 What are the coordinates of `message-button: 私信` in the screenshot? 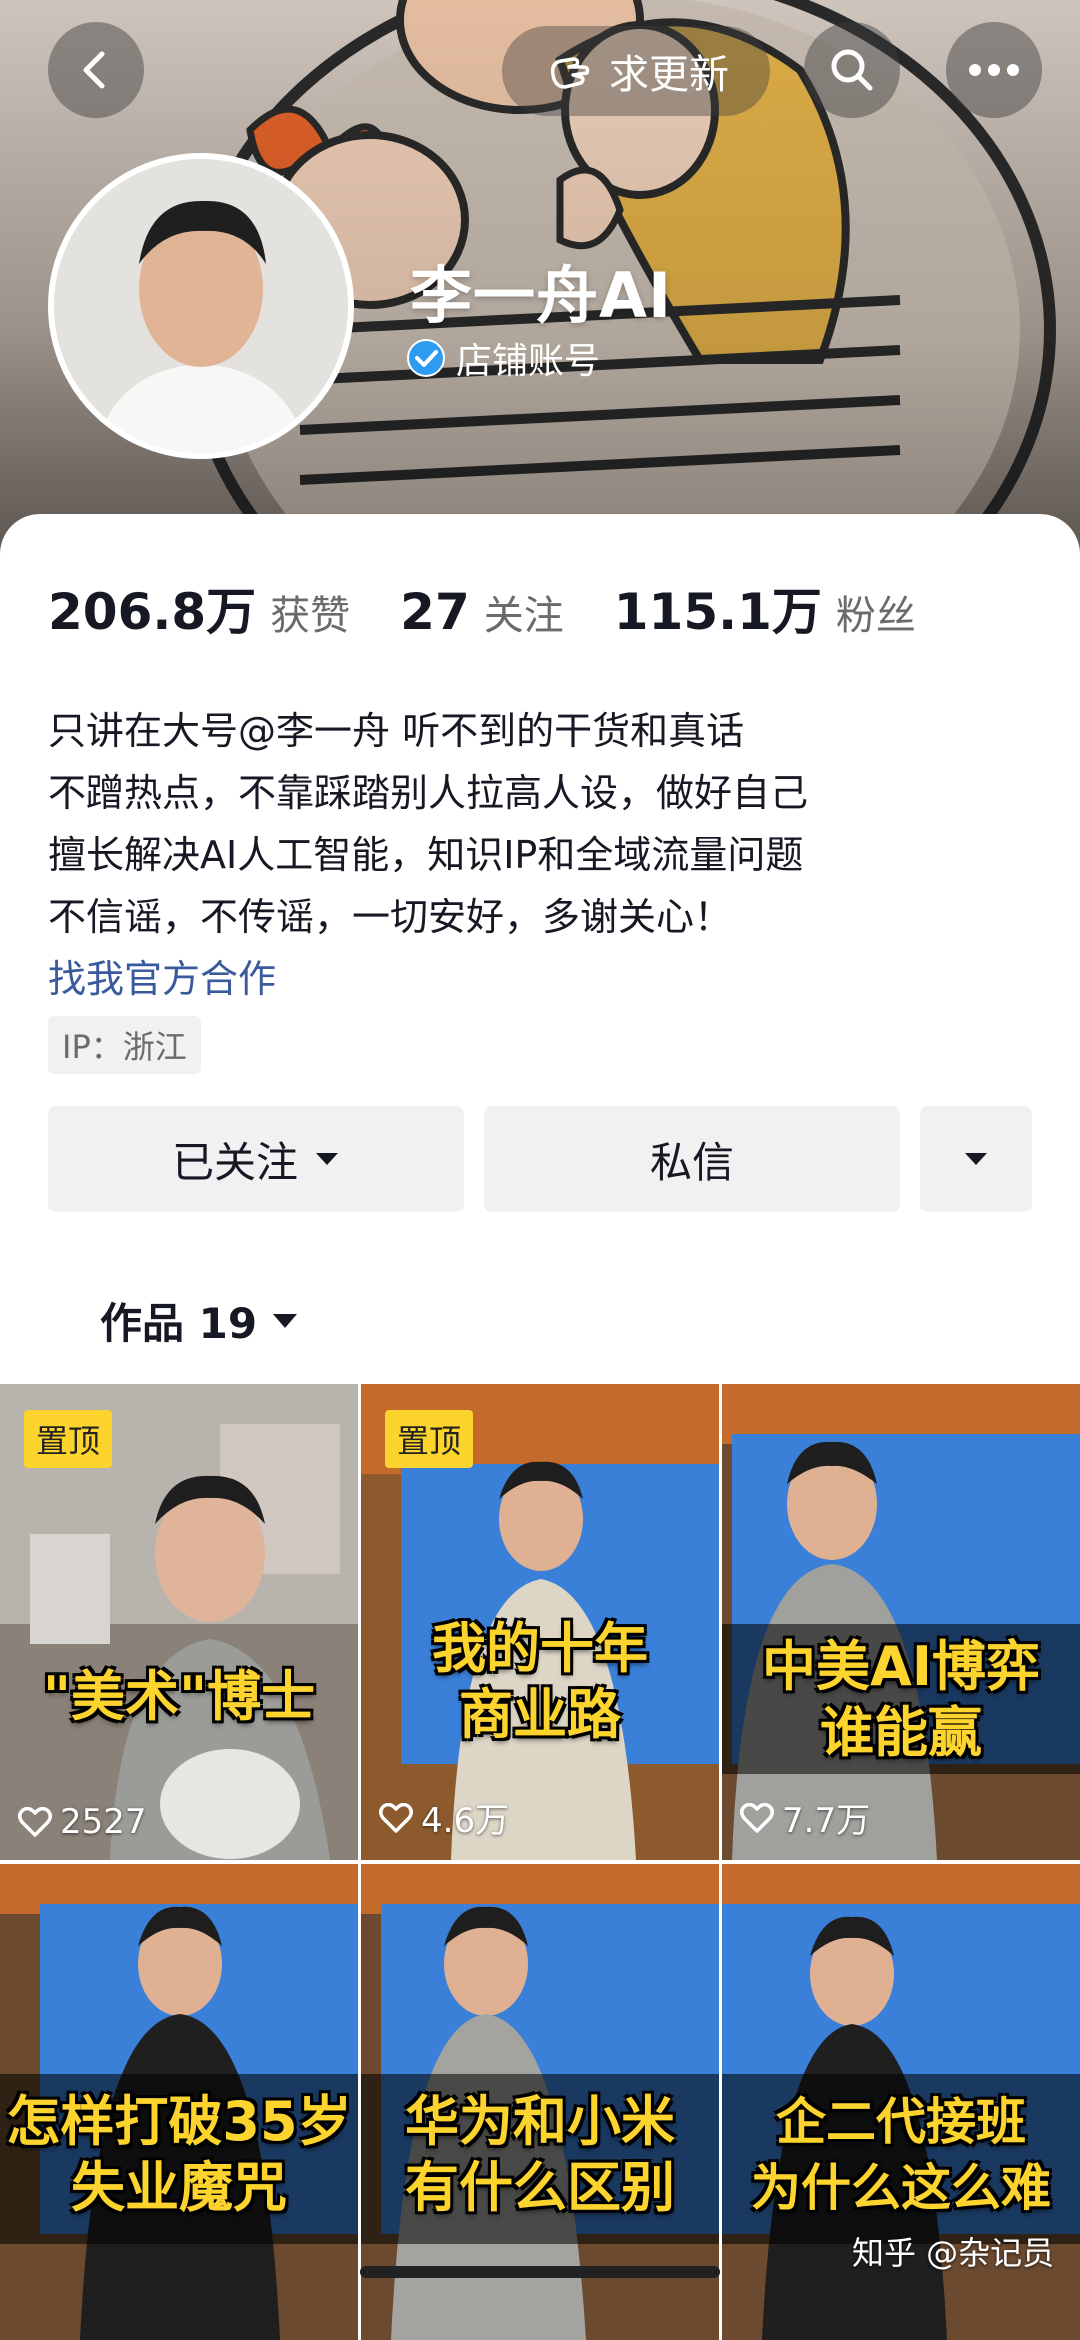 It's located at (692, 1159).